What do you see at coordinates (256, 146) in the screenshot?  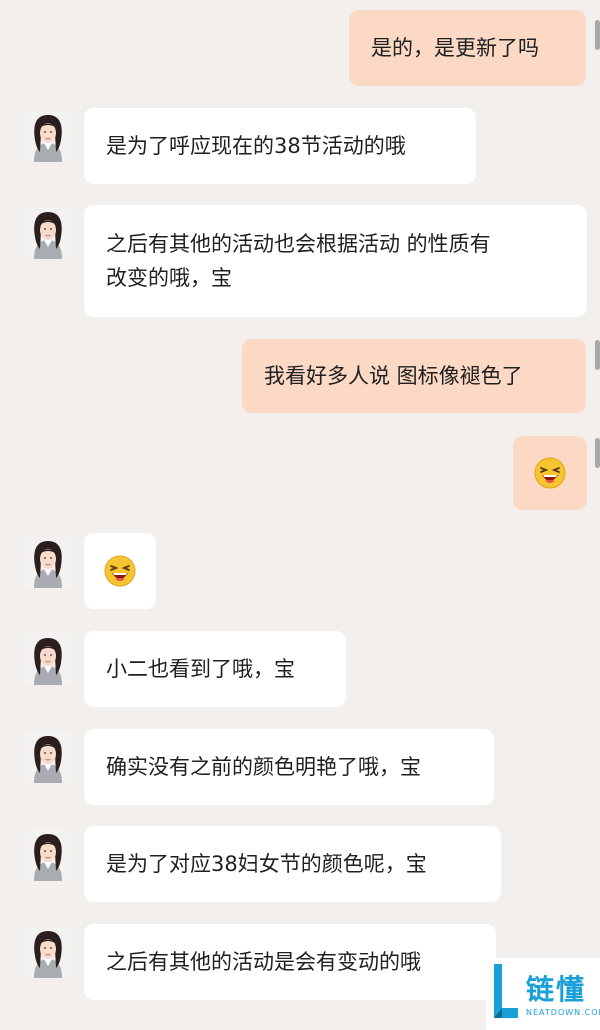 I see `message-text: 是为了呼应现在的38节活动的哦` at bounding box center [256, 146].